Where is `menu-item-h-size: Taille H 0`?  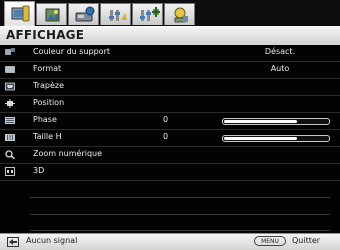
menu-item-h-size: Taille H 0 is located at coordinates (170, 138).